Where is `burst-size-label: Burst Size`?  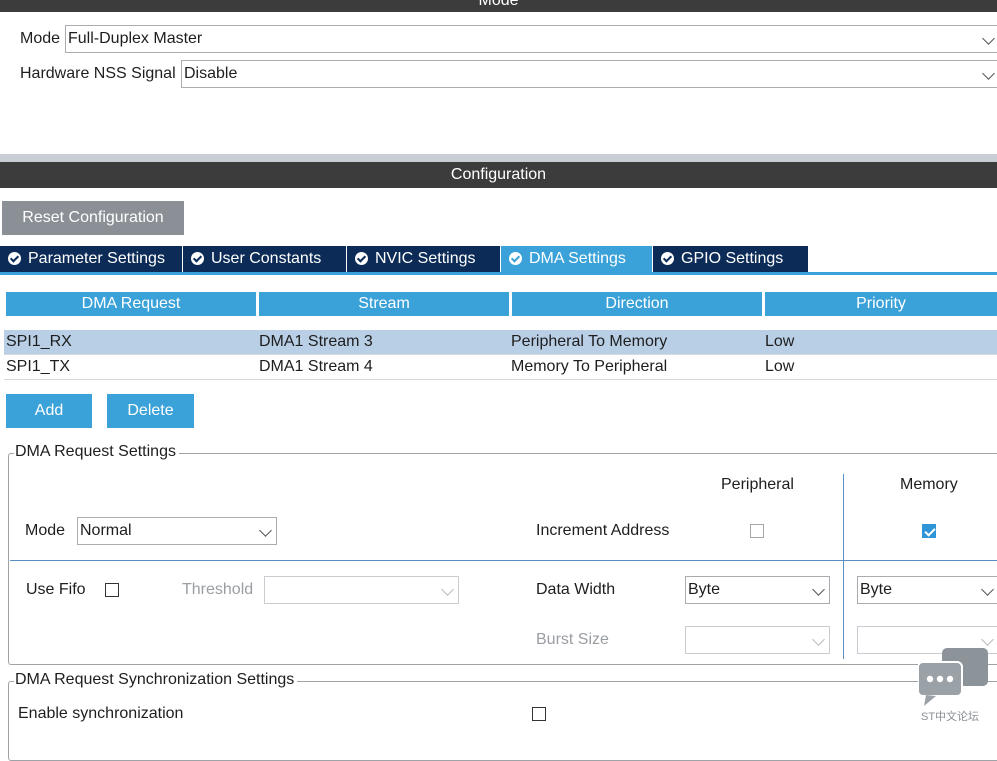 burst-size-label: Burst Size is located at coordinates (572, 639).